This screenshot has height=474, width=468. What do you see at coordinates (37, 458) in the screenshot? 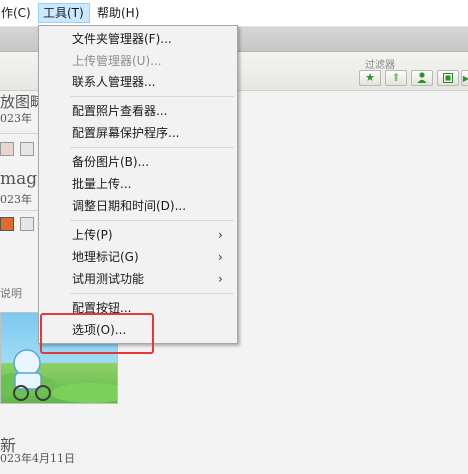
I see `folder-date-3: 023年4月11日` at bounding box center [37, 458].